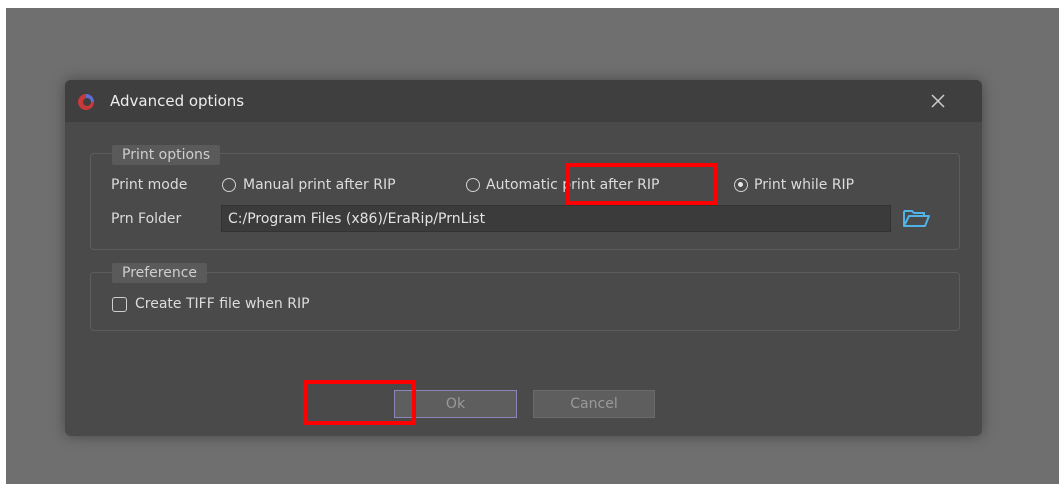 The image size is (1059, 492). I want to click on radio-print-while-rip, so click(741, 185).